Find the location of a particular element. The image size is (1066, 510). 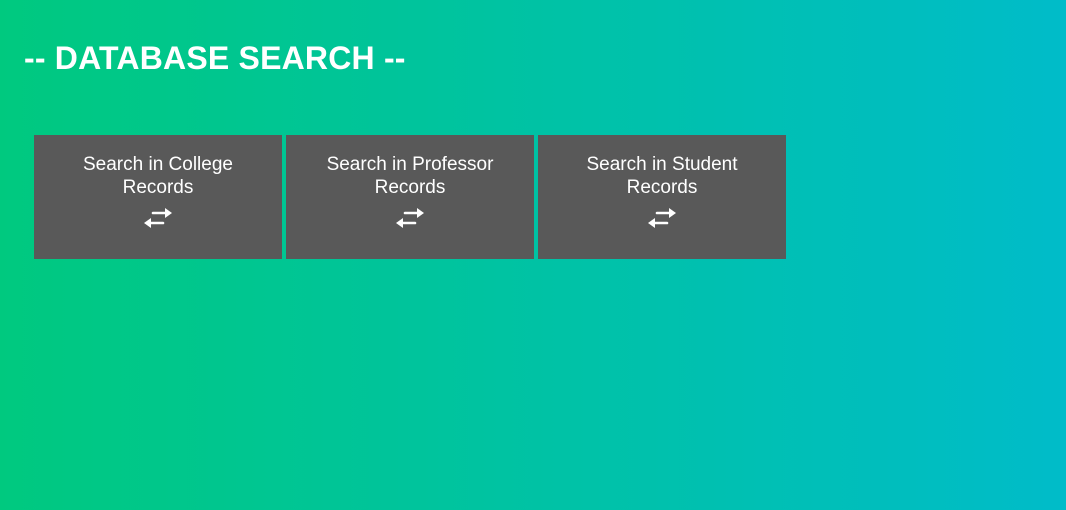

search-college-records-button: Search in College Records is located at coordinates (158, 197).